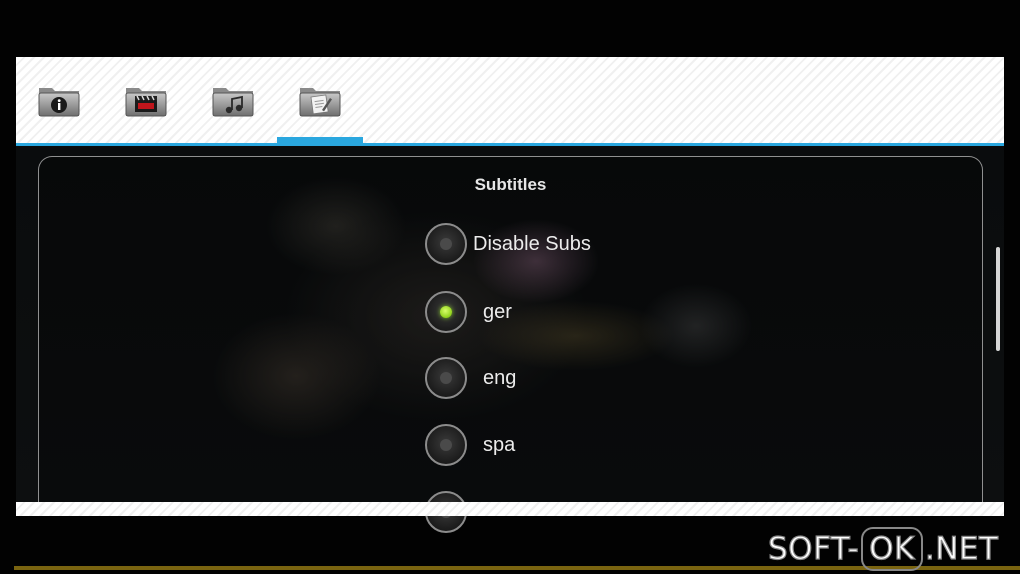 The height and width of the screenshot is (574, 1020). What do you see at coordinates (961, 548) in the screenshot?
I see `watermark-right: .NET` at bounding box center [961, 548].